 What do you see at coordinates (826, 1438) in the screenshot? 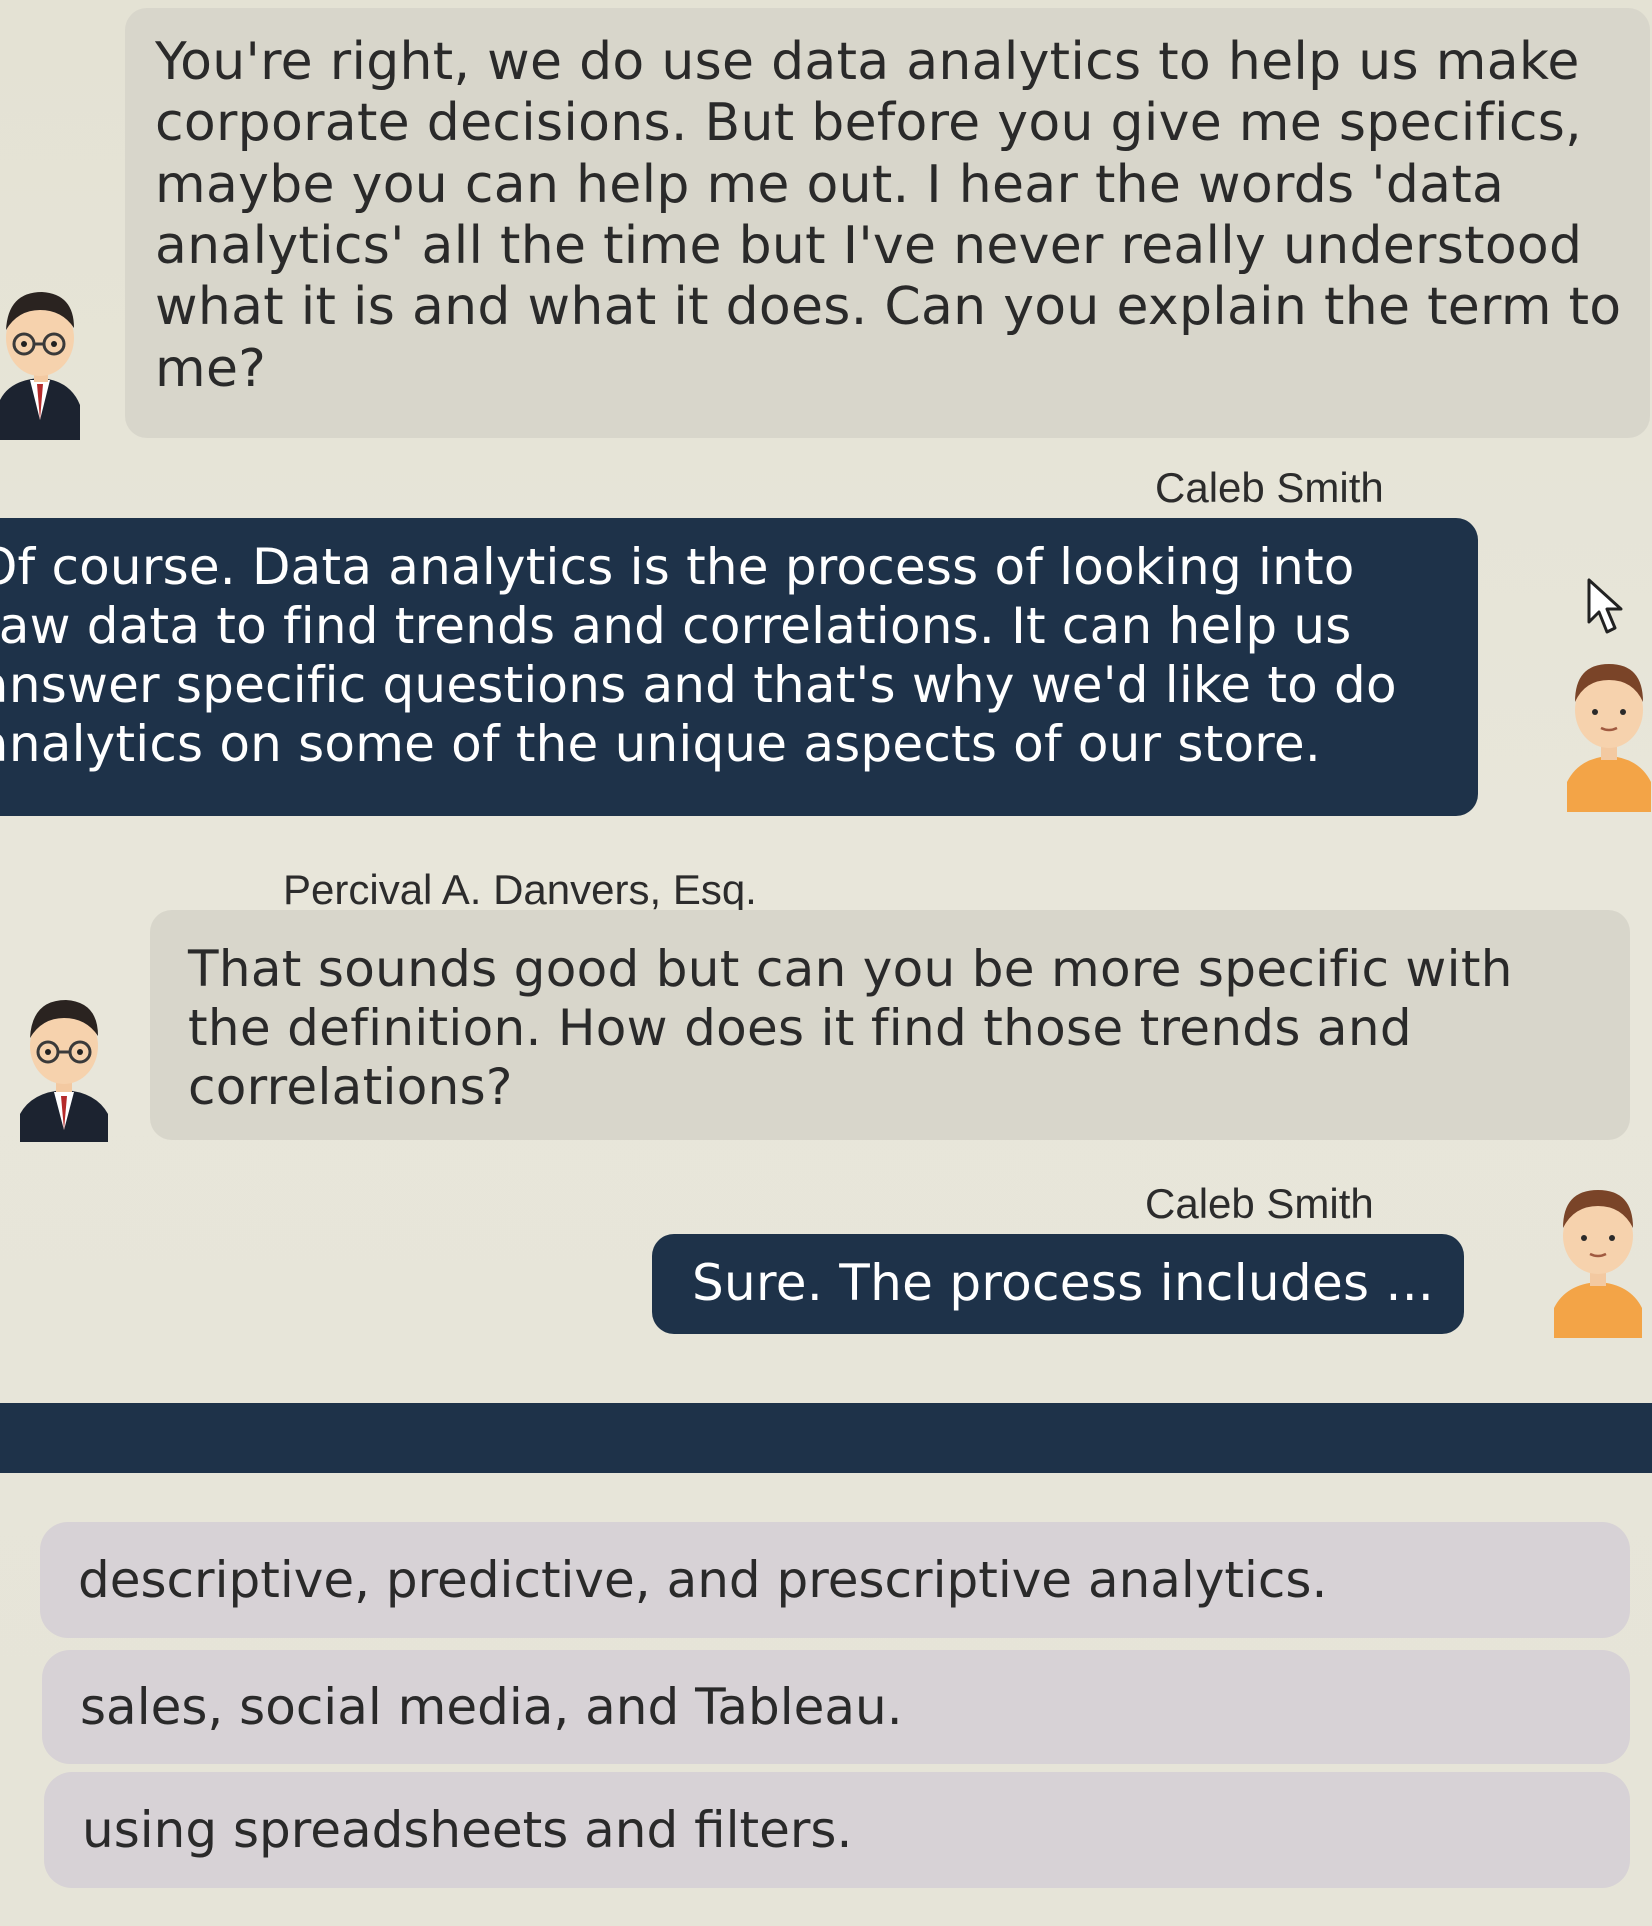
I see `divider-bar` at bounding box center [826, 1438].